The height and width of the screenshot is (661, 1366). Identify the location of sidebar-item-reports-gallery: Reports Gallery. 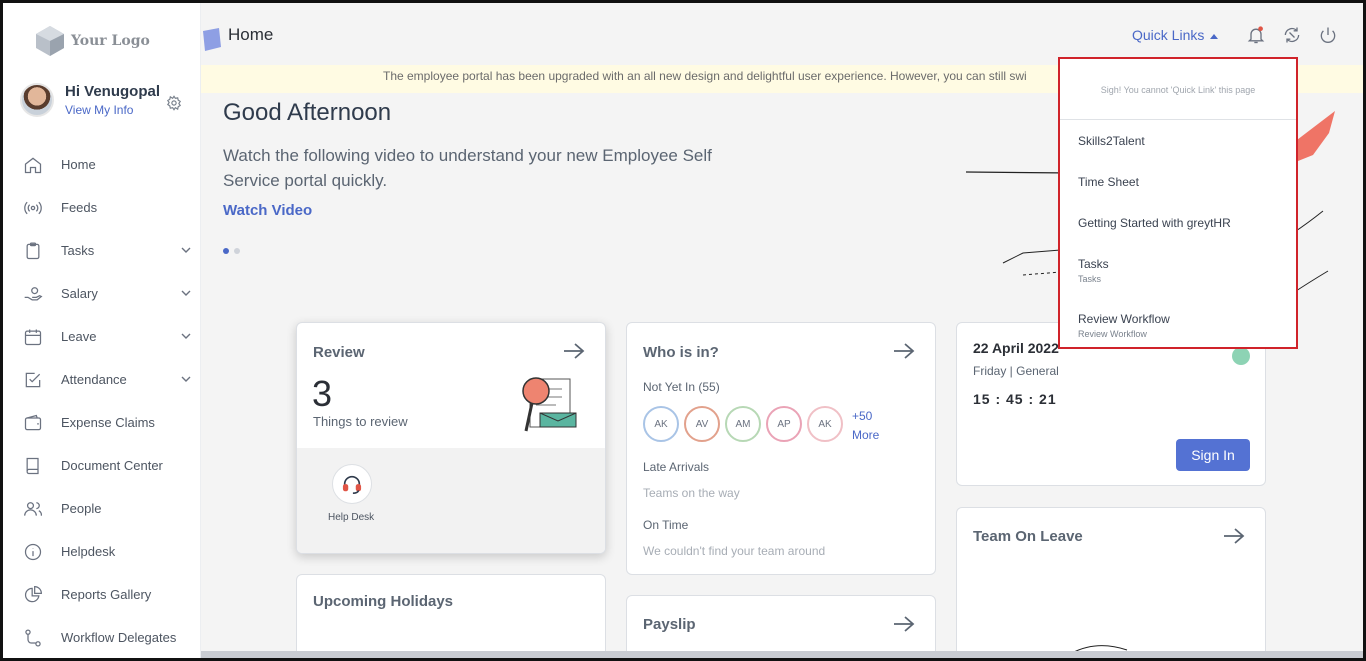
(102, 594).